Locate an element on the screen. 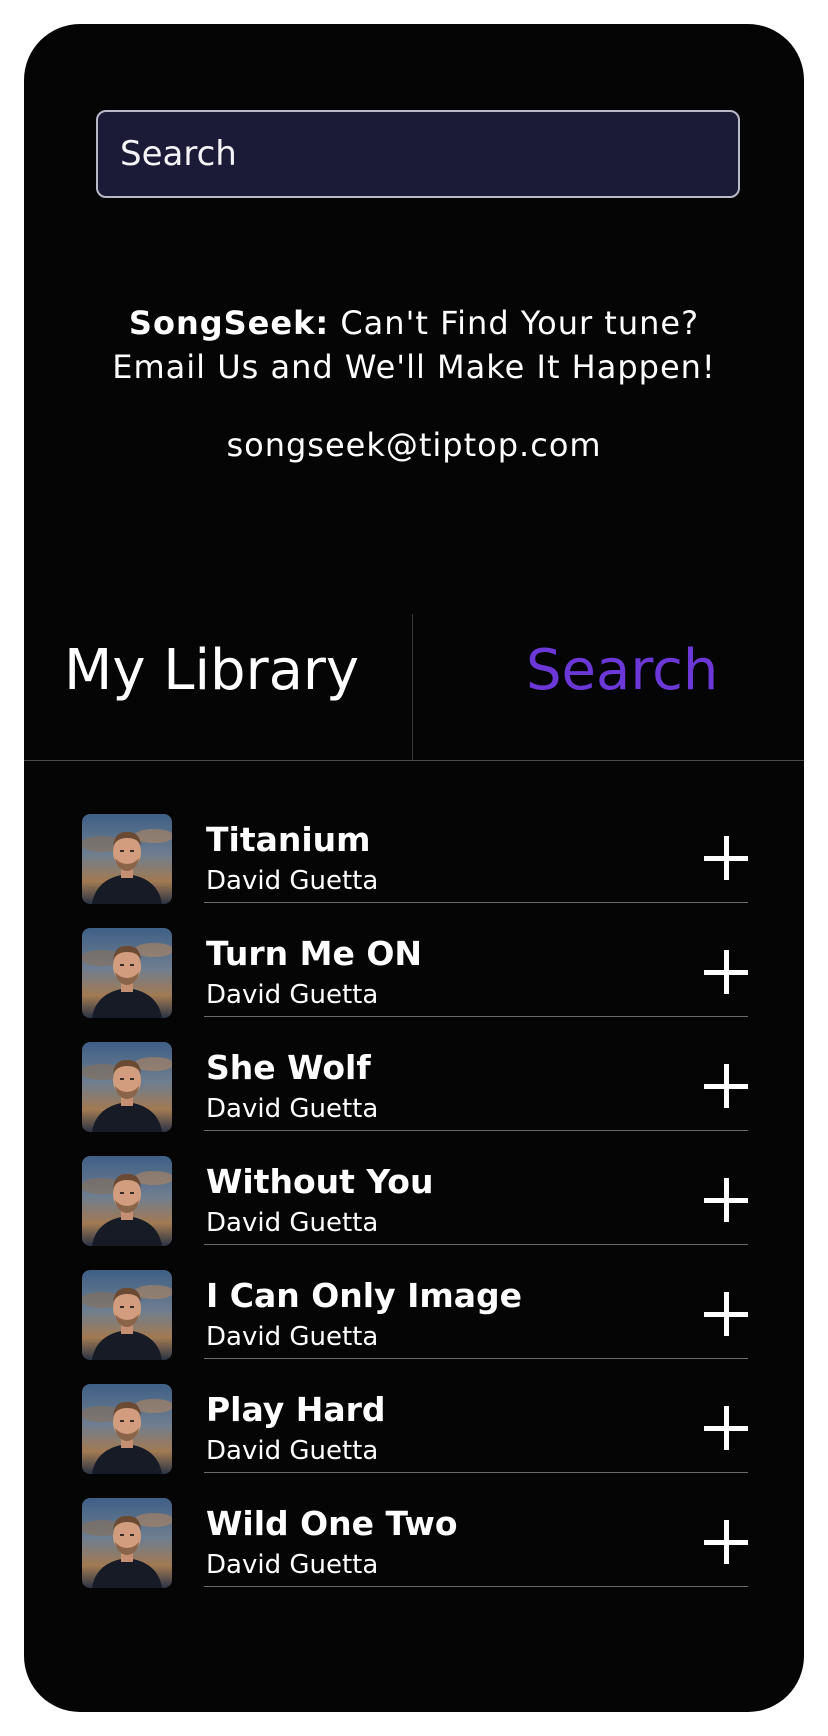  song-title: She Wolf is located at coordinates (288, 1067).